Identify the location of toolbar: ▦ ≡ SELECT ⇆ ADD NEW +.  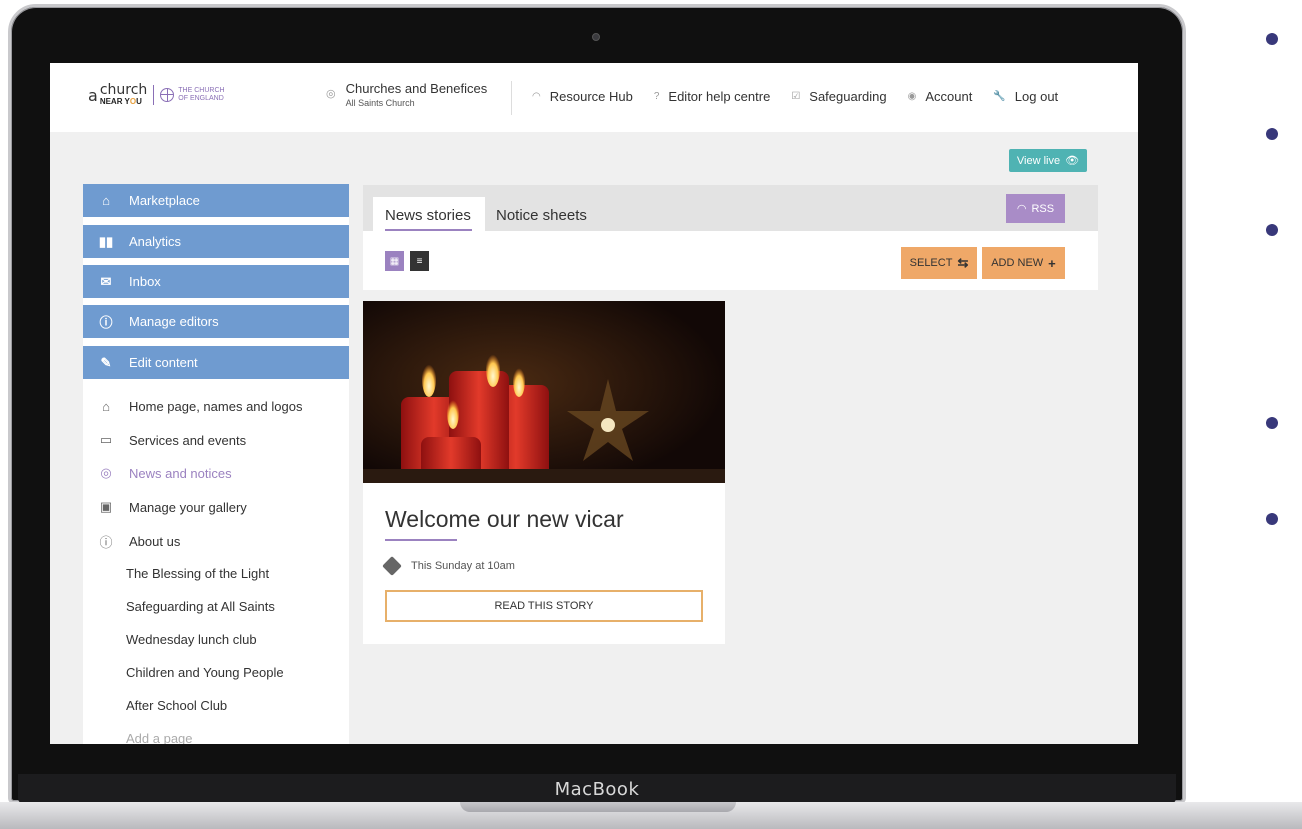
(730, 260).